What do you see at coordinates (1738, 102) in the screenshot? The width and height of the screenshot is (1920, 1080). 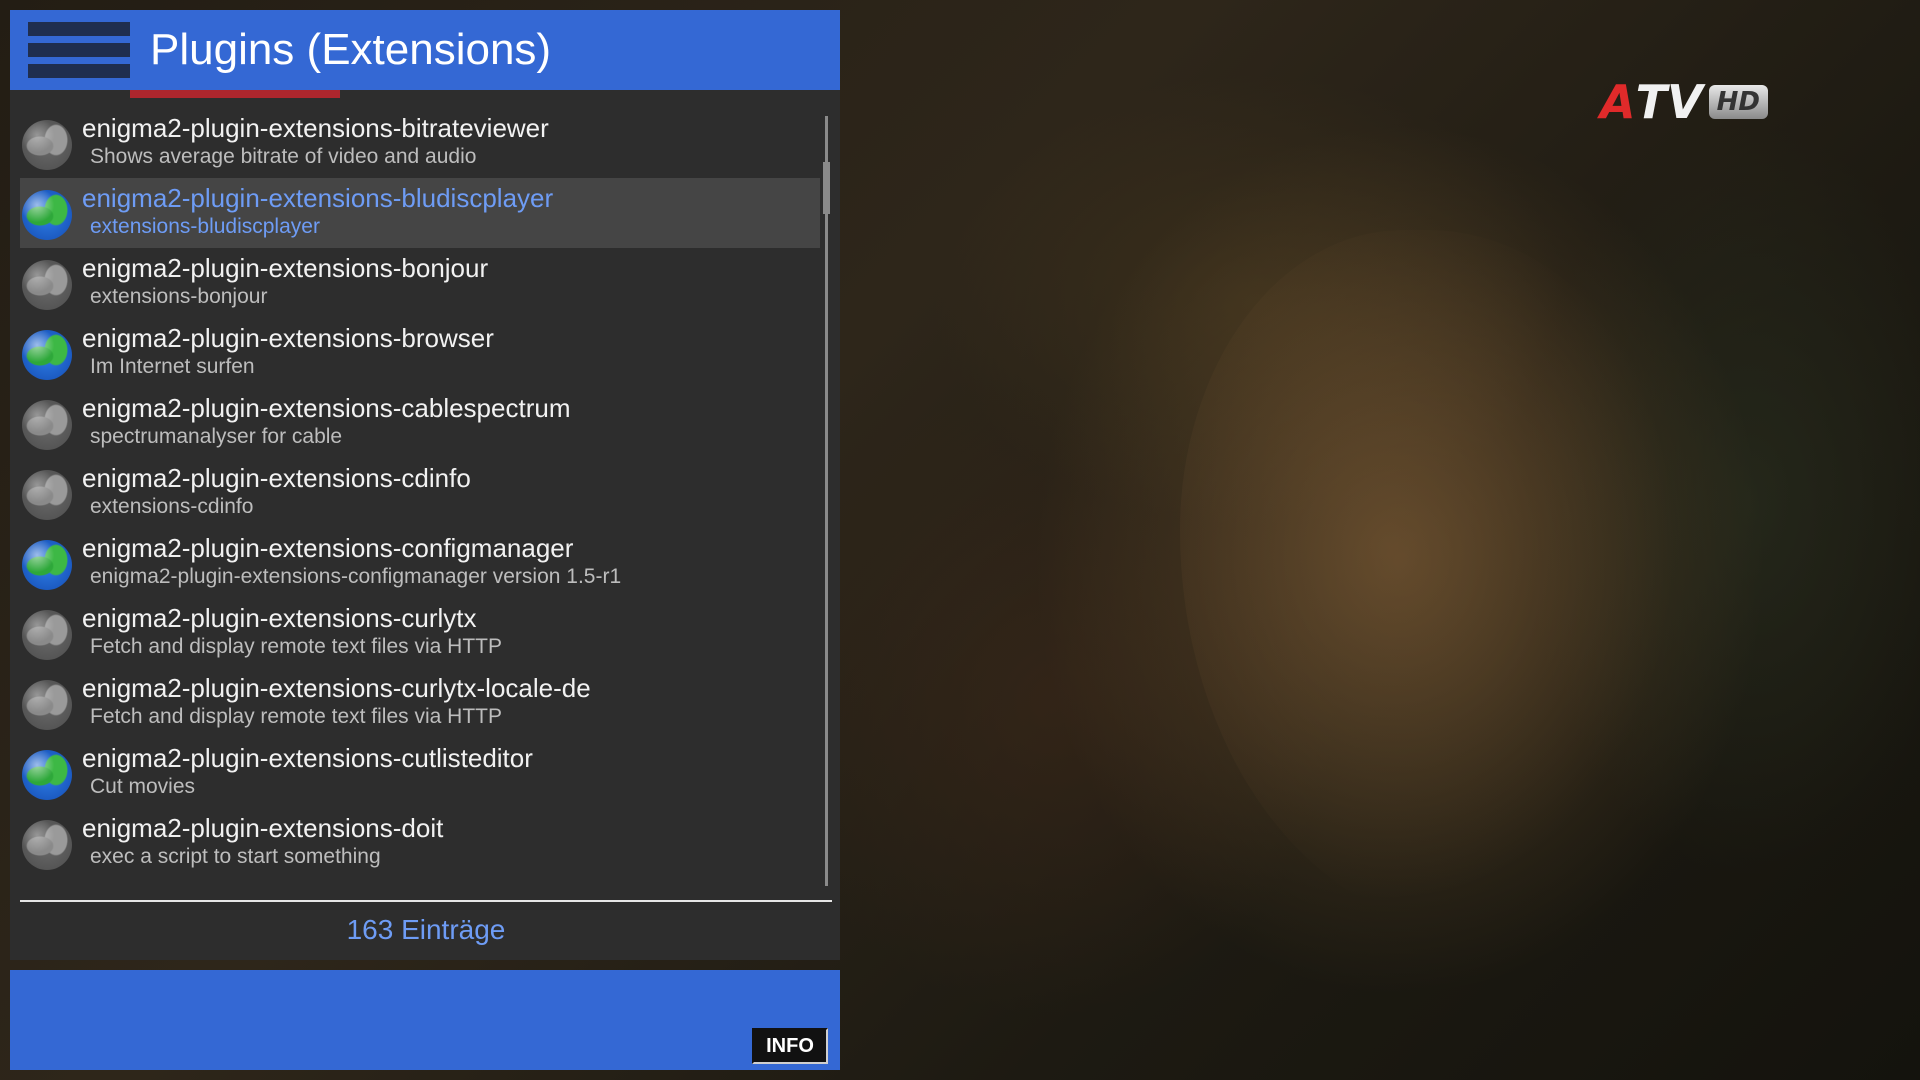 I see `channel-logo-hd-badge: HD` at bounding box center [1738, 102].